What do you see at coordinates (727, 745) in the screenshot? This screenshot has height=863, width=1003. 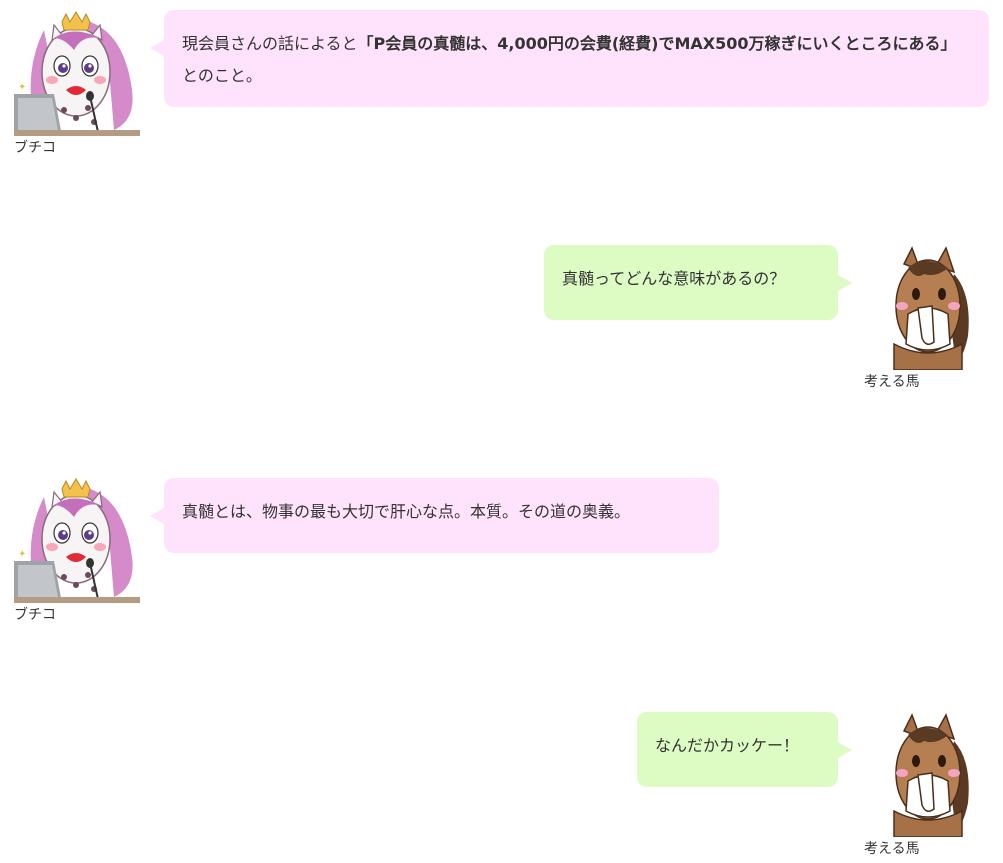 I see `message-text: なんだかカッケー！` at bounding box center [727, 745].